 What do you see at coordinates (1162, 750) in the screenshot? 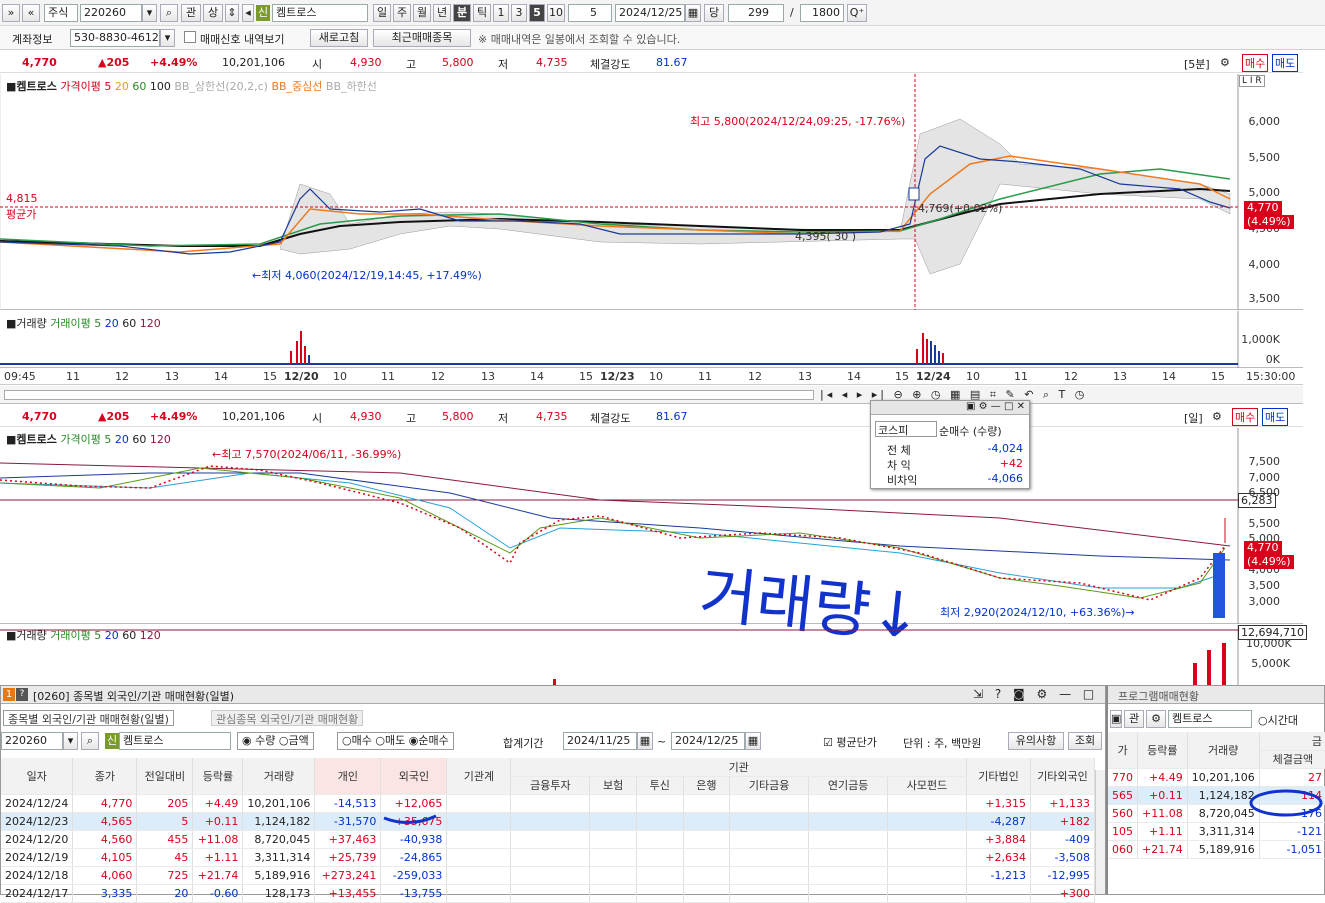
I see `col-rate: 등락률` at bounding box center [1162, 750].